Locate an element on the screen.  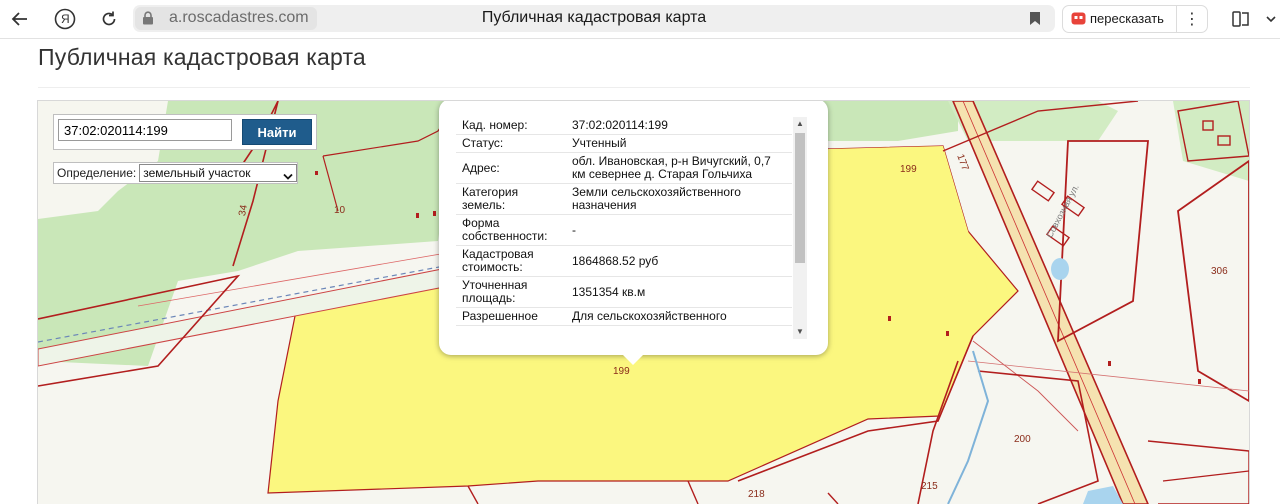
info-row-key: Статус: is located at coordinates (511, 143).